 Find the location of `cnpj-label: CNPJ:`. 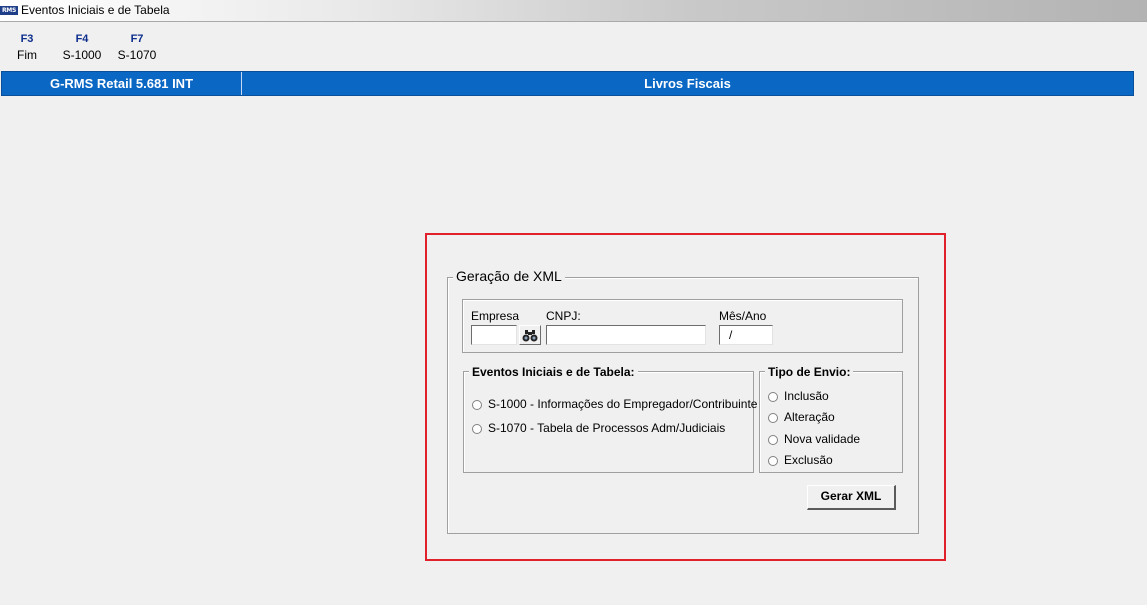

cnpj-label: CNPJ: is located at coordinates (563, 316).